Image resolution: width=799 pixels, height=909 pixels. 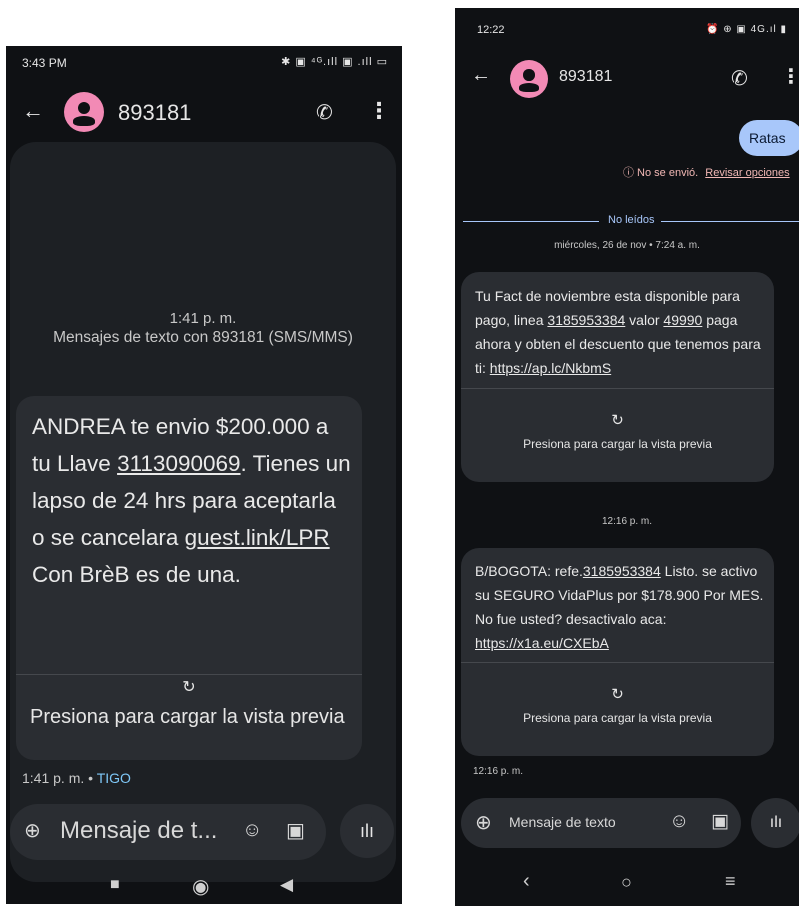 What do you see at coordinates (617, 718) in the screenshot?
I see `preview-label-2: Presiona para cargar la vista previa` at bounding box center [617, 718].